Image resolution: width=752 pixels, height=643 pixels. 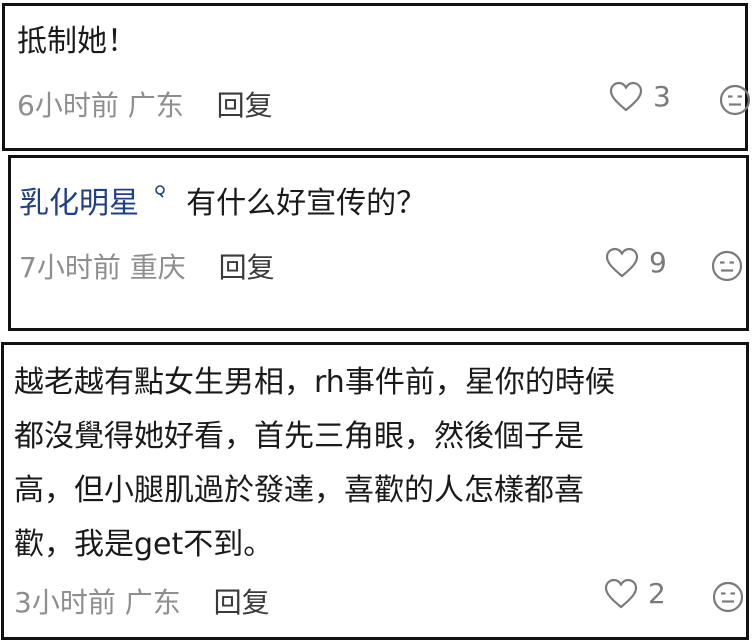 I want to click on comment-text: 抵制她！, so click(x=77, y=41).